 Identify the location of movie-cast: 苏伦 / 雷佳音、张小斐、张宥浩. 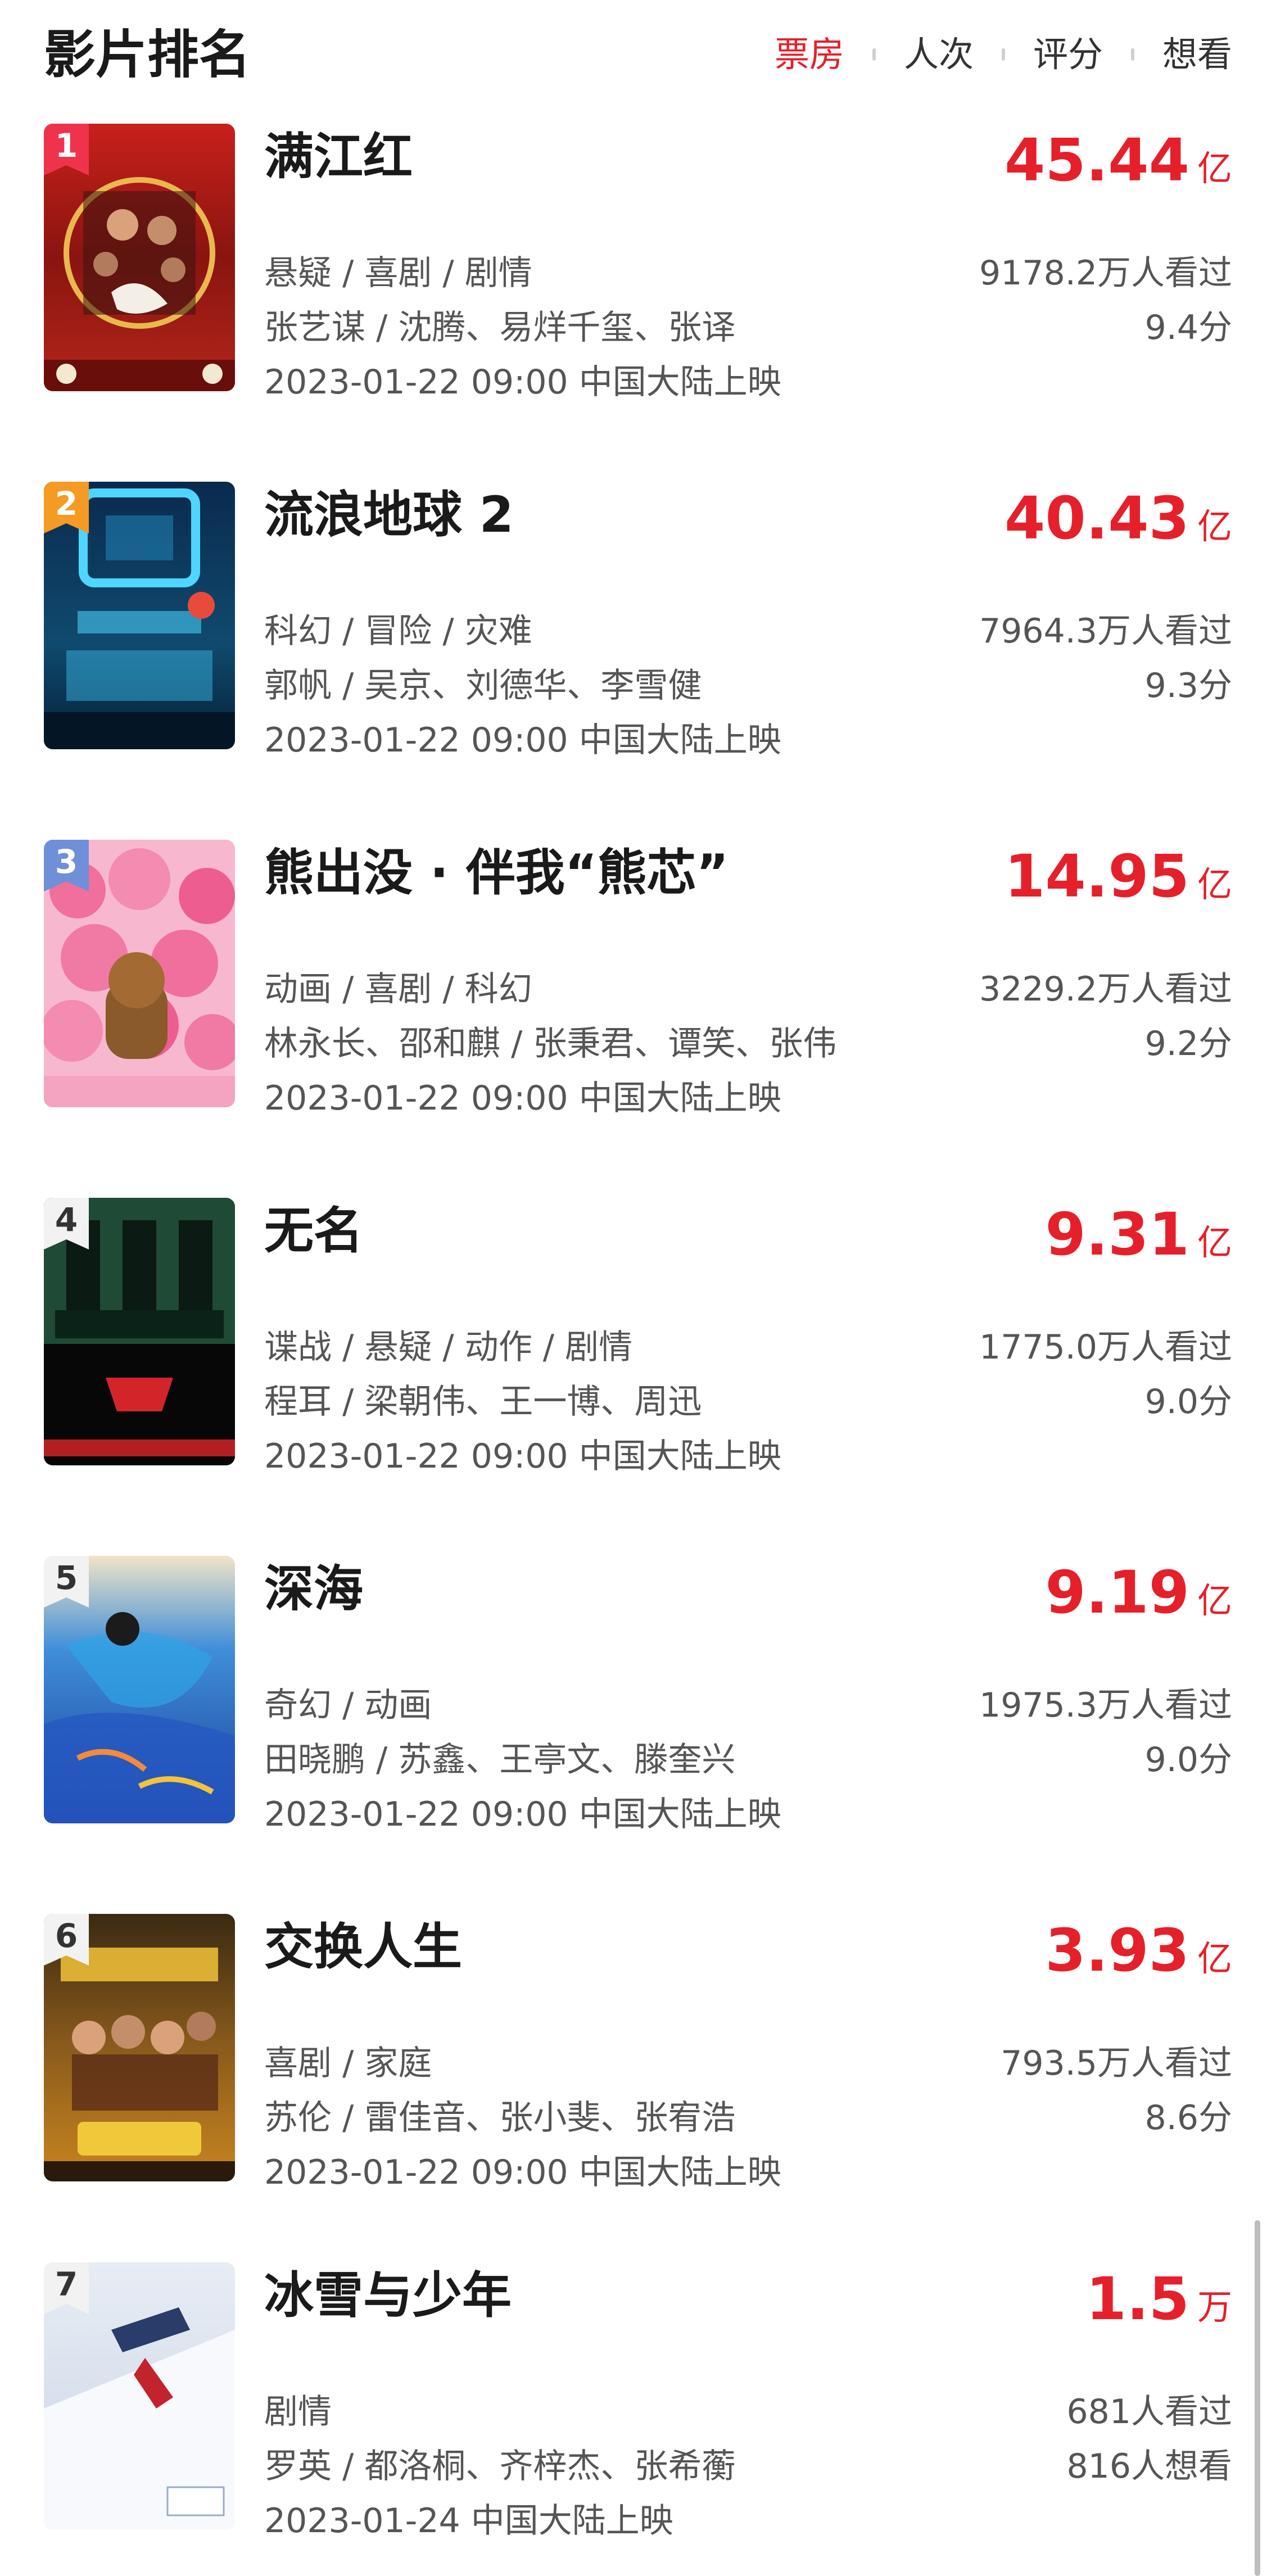
(500, 2118).